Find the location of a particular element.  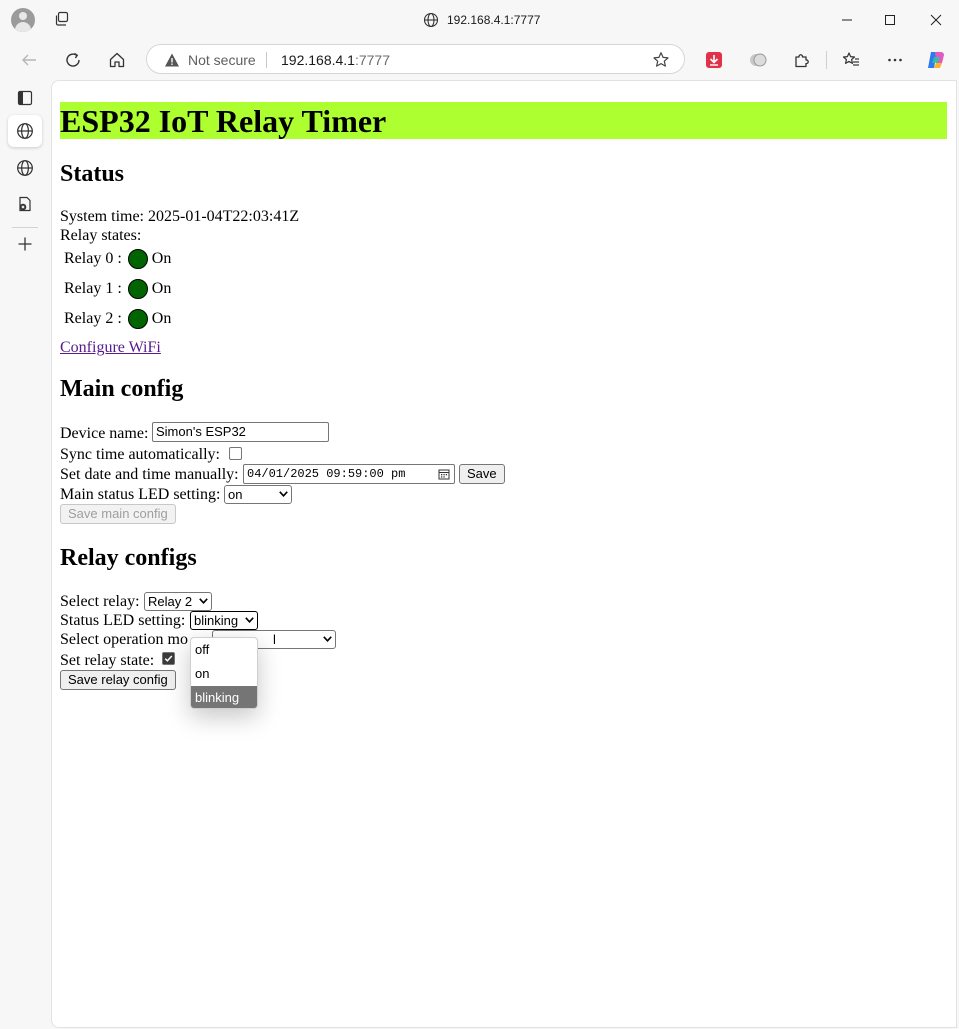

relay-select-value: Relay 2 is located at coordinates (170, 601).